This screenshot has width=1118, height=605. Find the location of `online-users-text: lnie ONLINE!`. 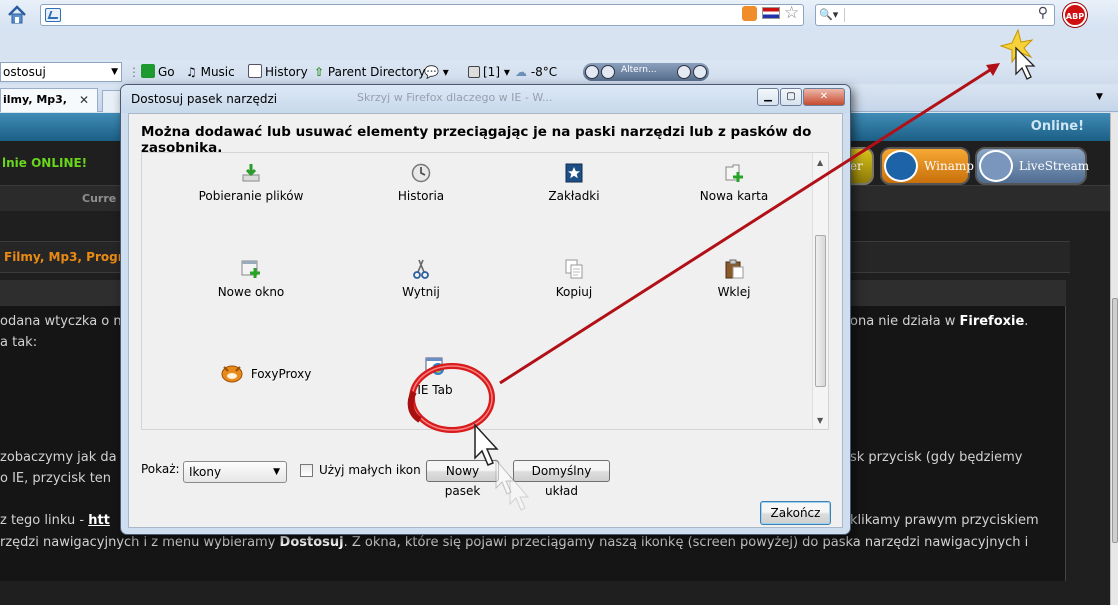

online-users-text: lnie ONLINE! is located at coordinates (45, 163).